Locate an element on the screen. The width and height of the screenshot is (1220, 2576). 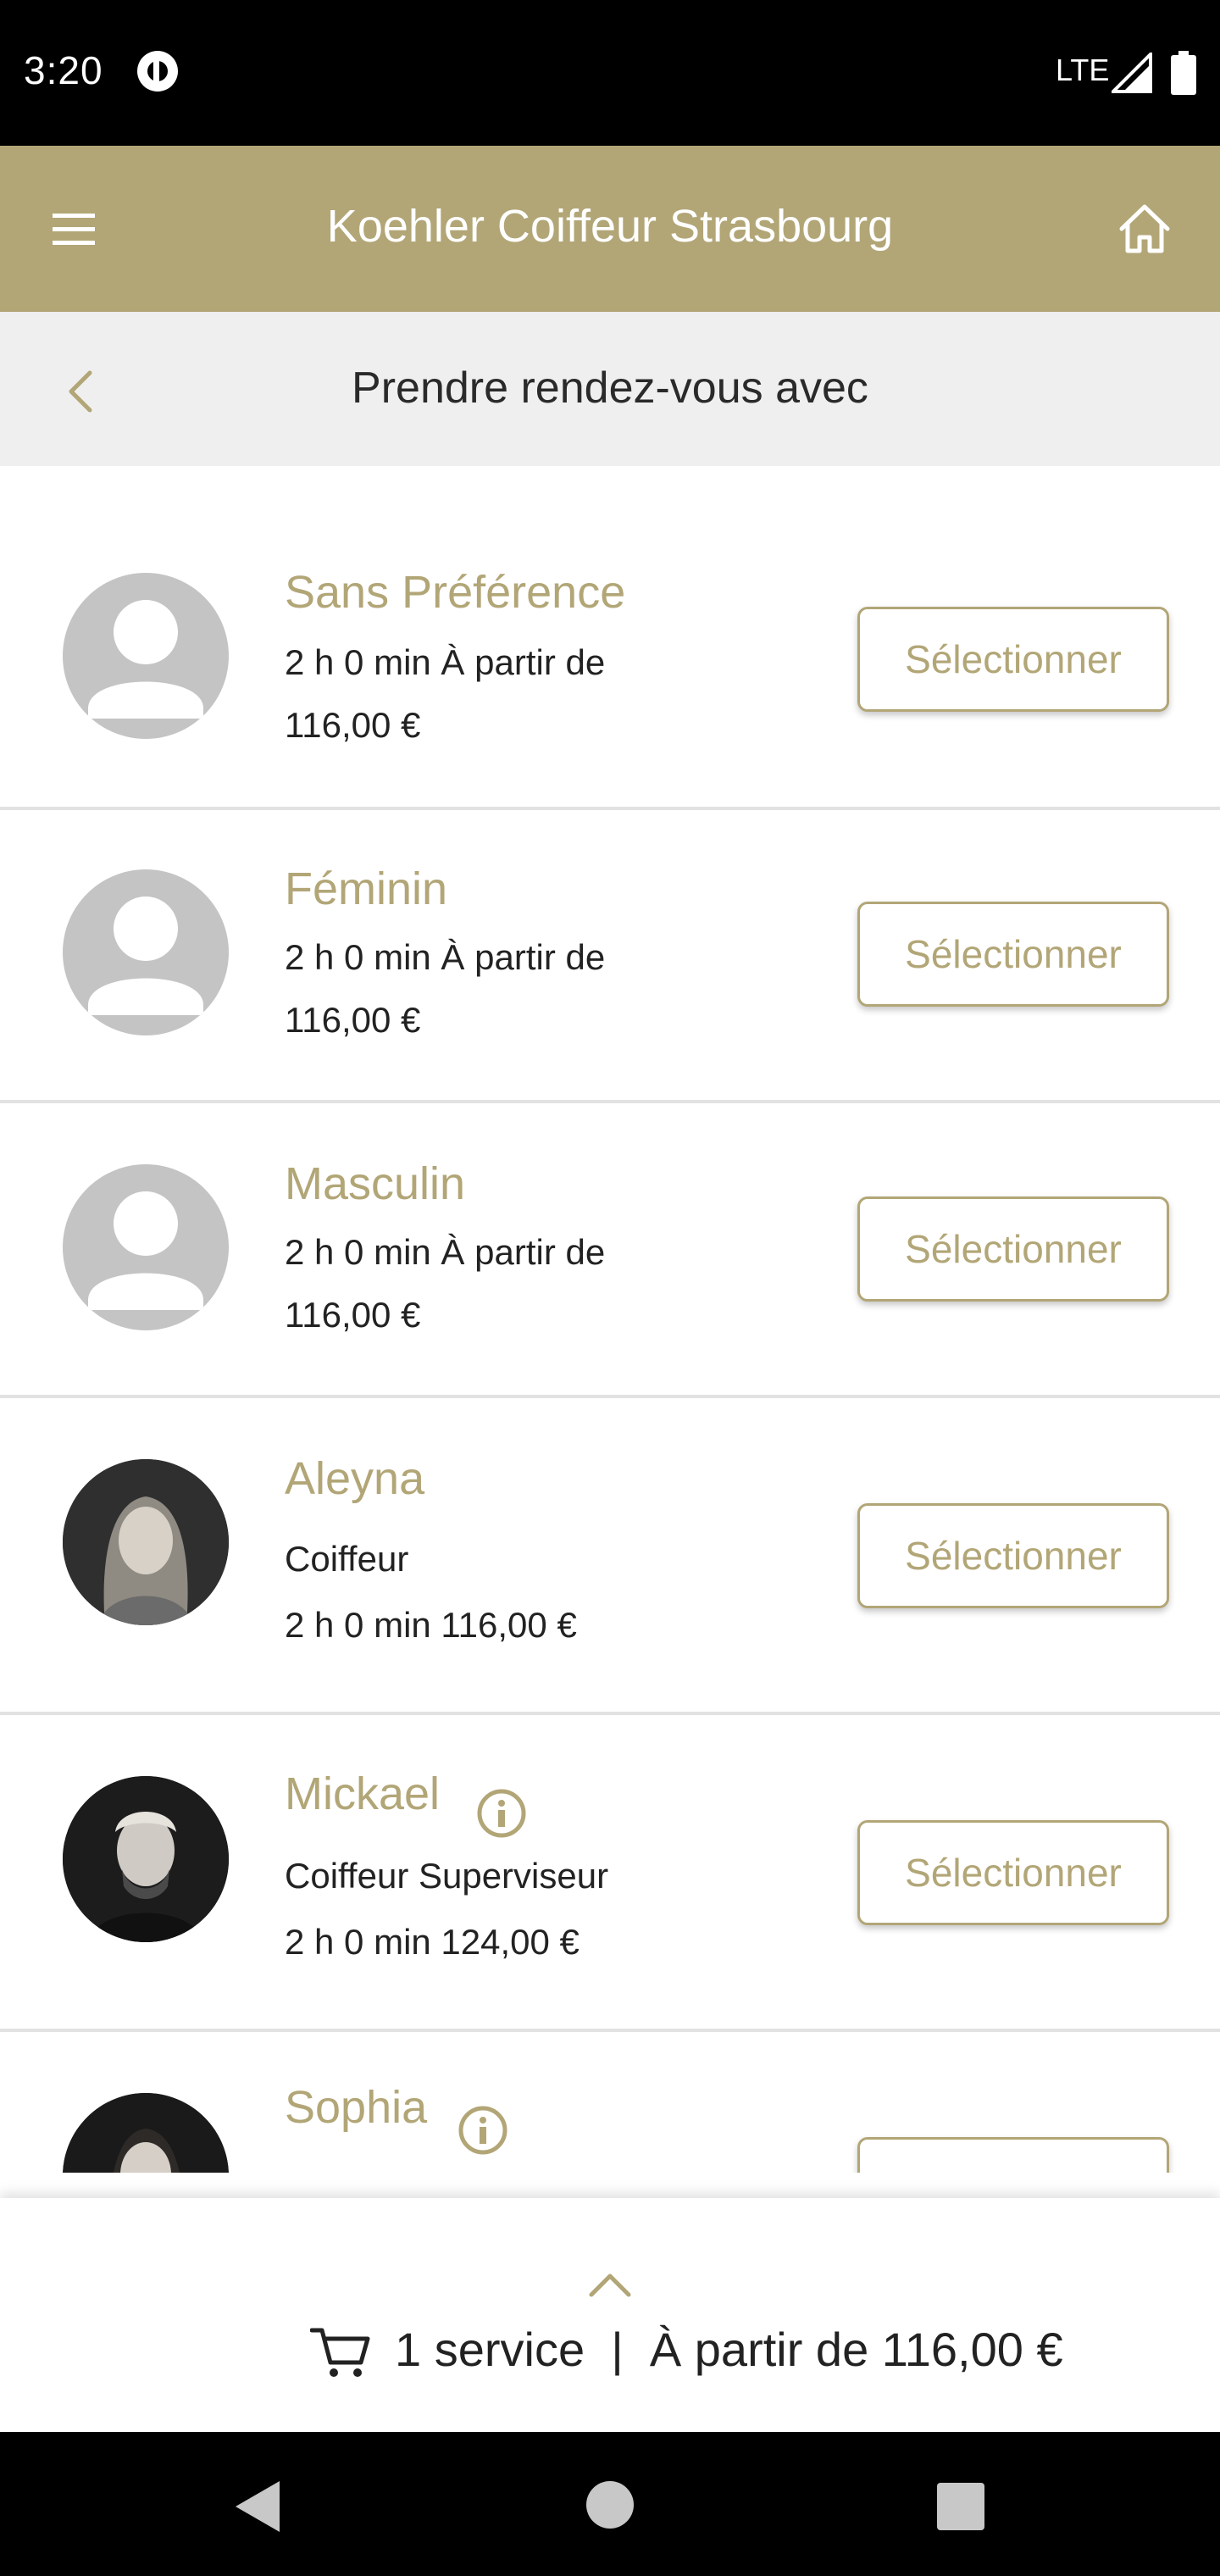
system-nav-bar is located at coordinates (610, 2504).